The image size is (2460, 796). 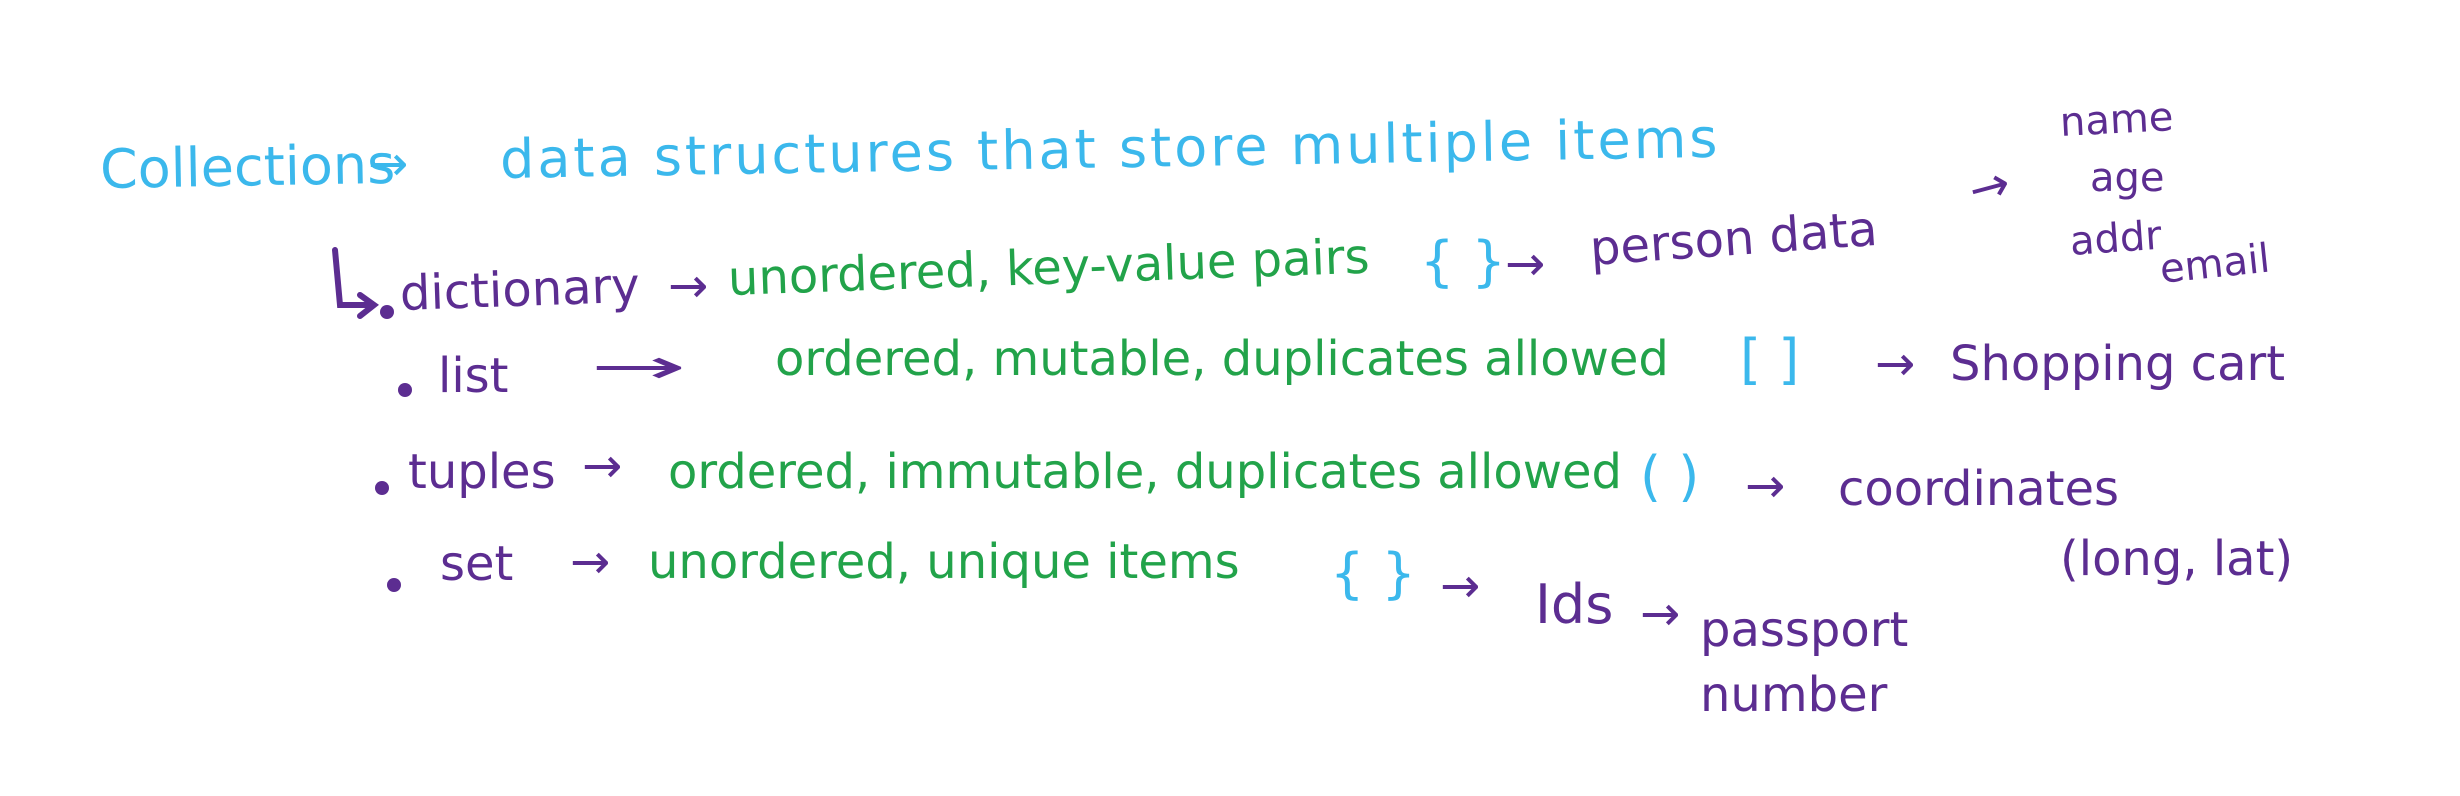 I want to click on set-arrow-icon: →, so click(x=590, y=562).